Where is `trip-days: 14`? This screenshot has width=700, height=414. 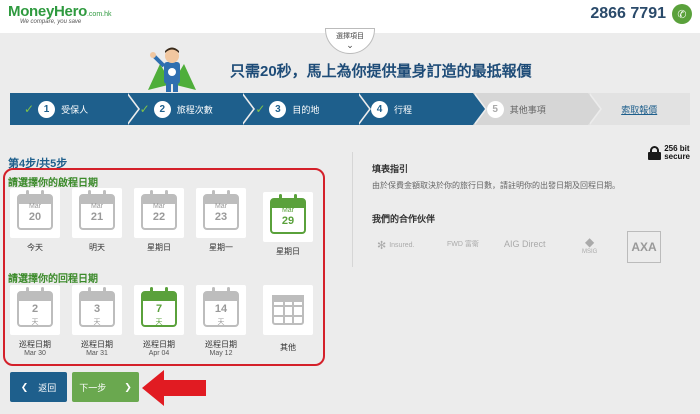 trip-days: 14 is located at coordinates (221, 309).